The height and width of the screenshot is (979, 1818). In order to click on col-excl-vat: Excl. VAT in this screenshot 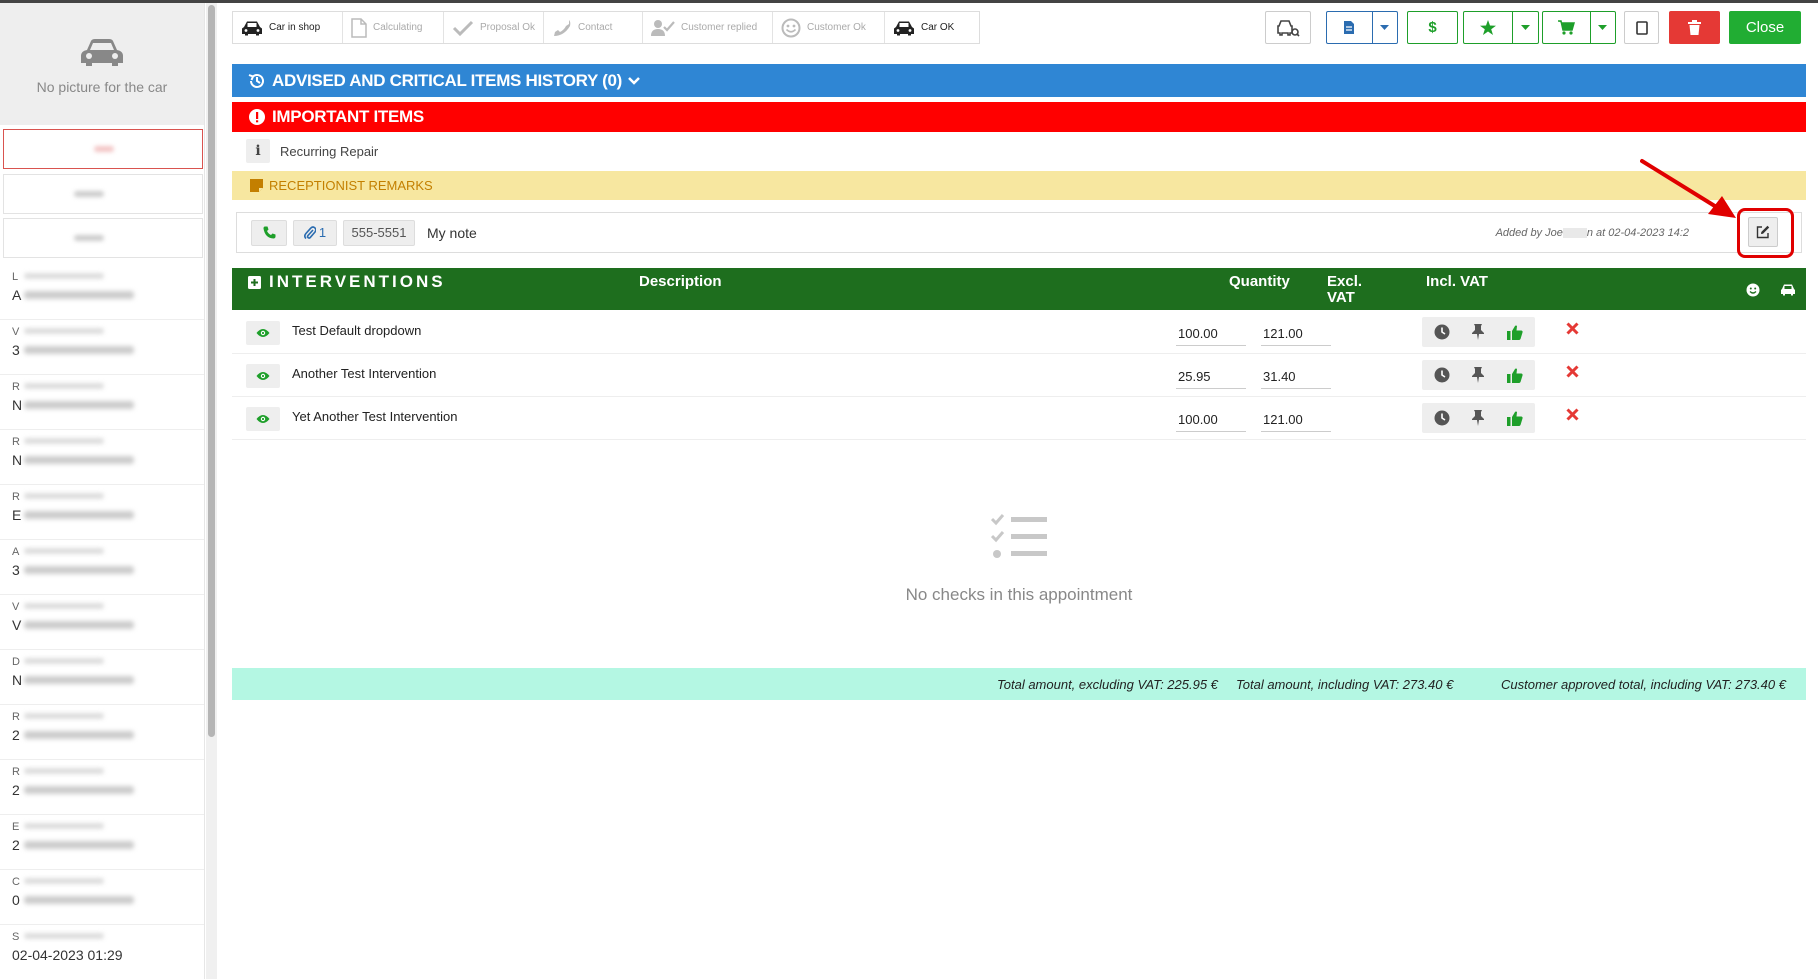, I will do `click(1344, 290)`.